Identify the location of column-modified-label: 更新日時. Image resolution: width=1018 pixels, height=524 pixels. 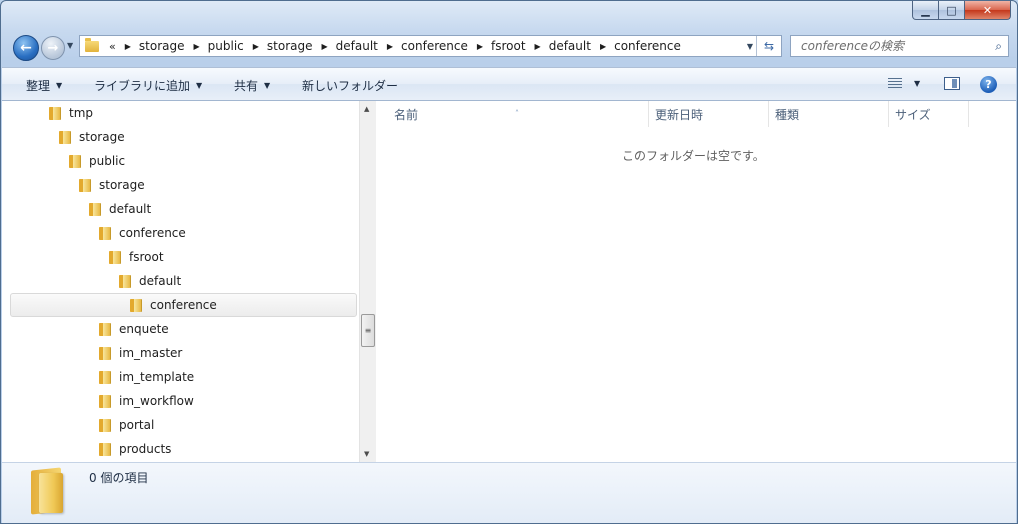
(679, 115).